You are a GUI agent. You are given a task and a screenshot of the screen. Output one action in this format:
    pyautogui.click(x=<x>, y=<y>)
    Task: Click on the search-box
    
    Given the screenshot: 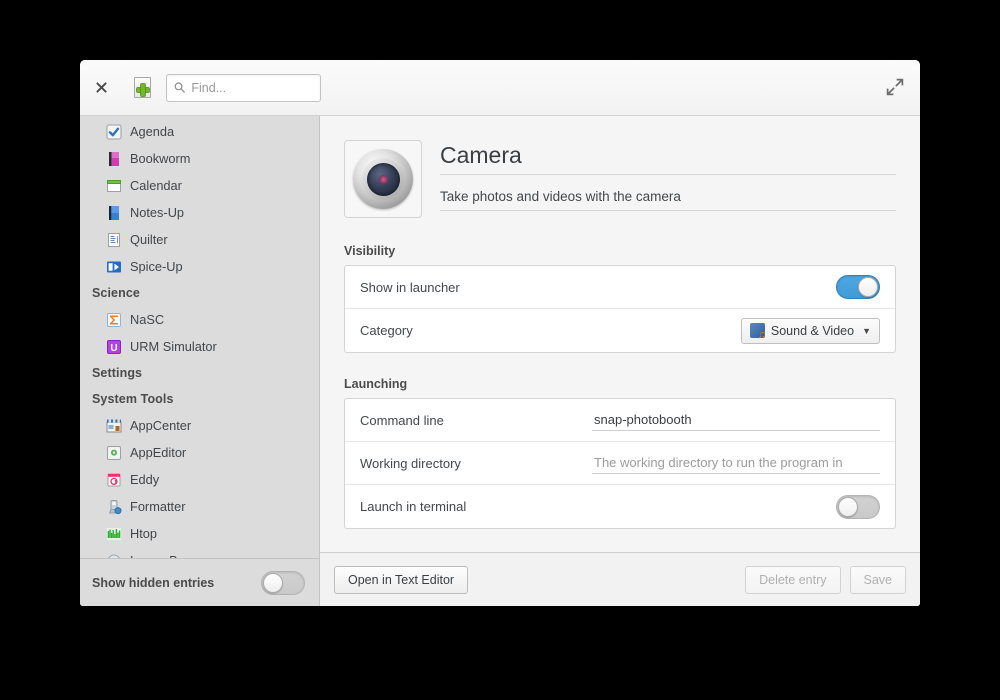 What is the action you would take?
    pyautogui.click(x=243, y=87)
    